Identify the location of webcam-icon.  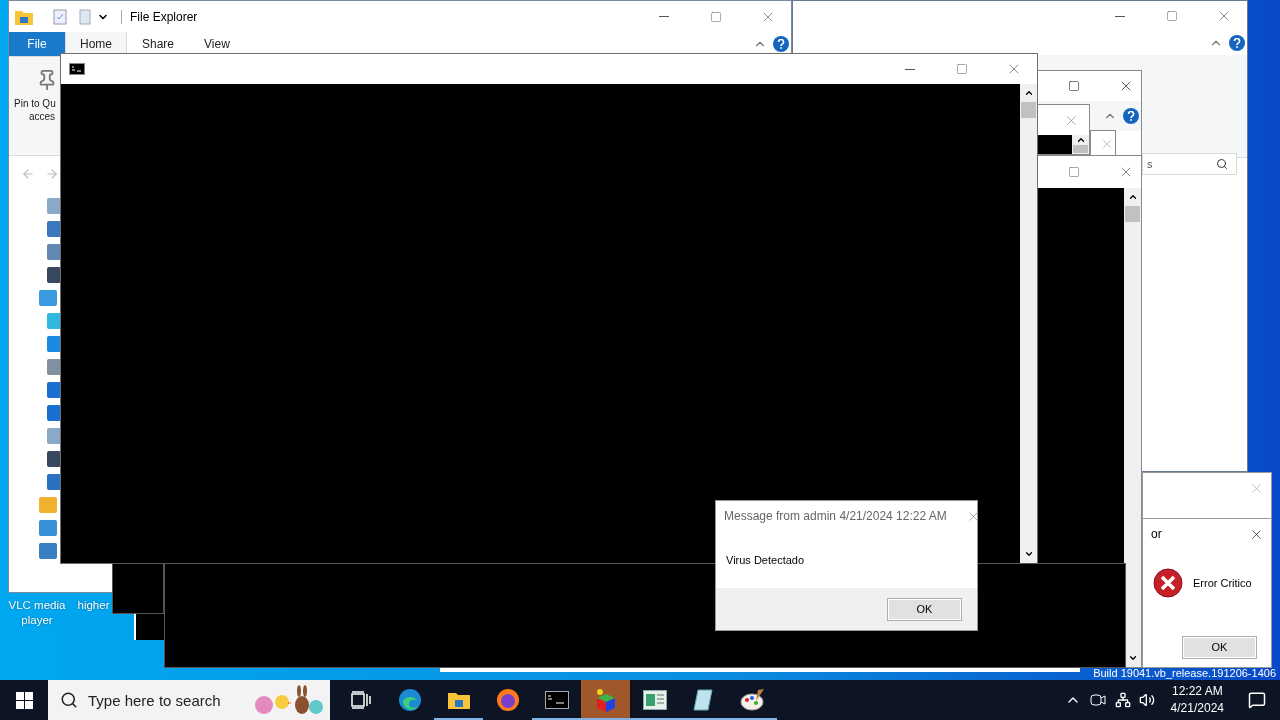
(1097, 700).